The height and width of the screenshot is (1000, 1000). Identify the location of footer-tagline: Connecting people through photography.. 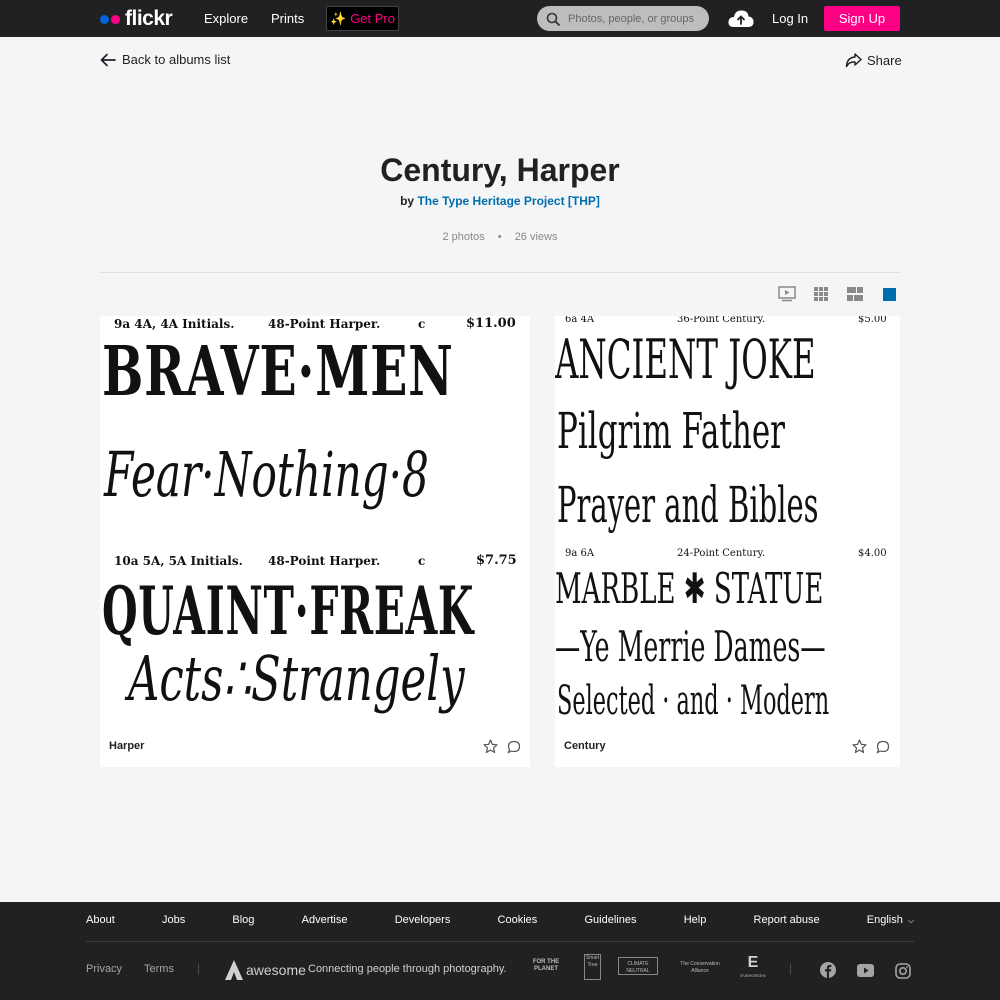
(407, 969).